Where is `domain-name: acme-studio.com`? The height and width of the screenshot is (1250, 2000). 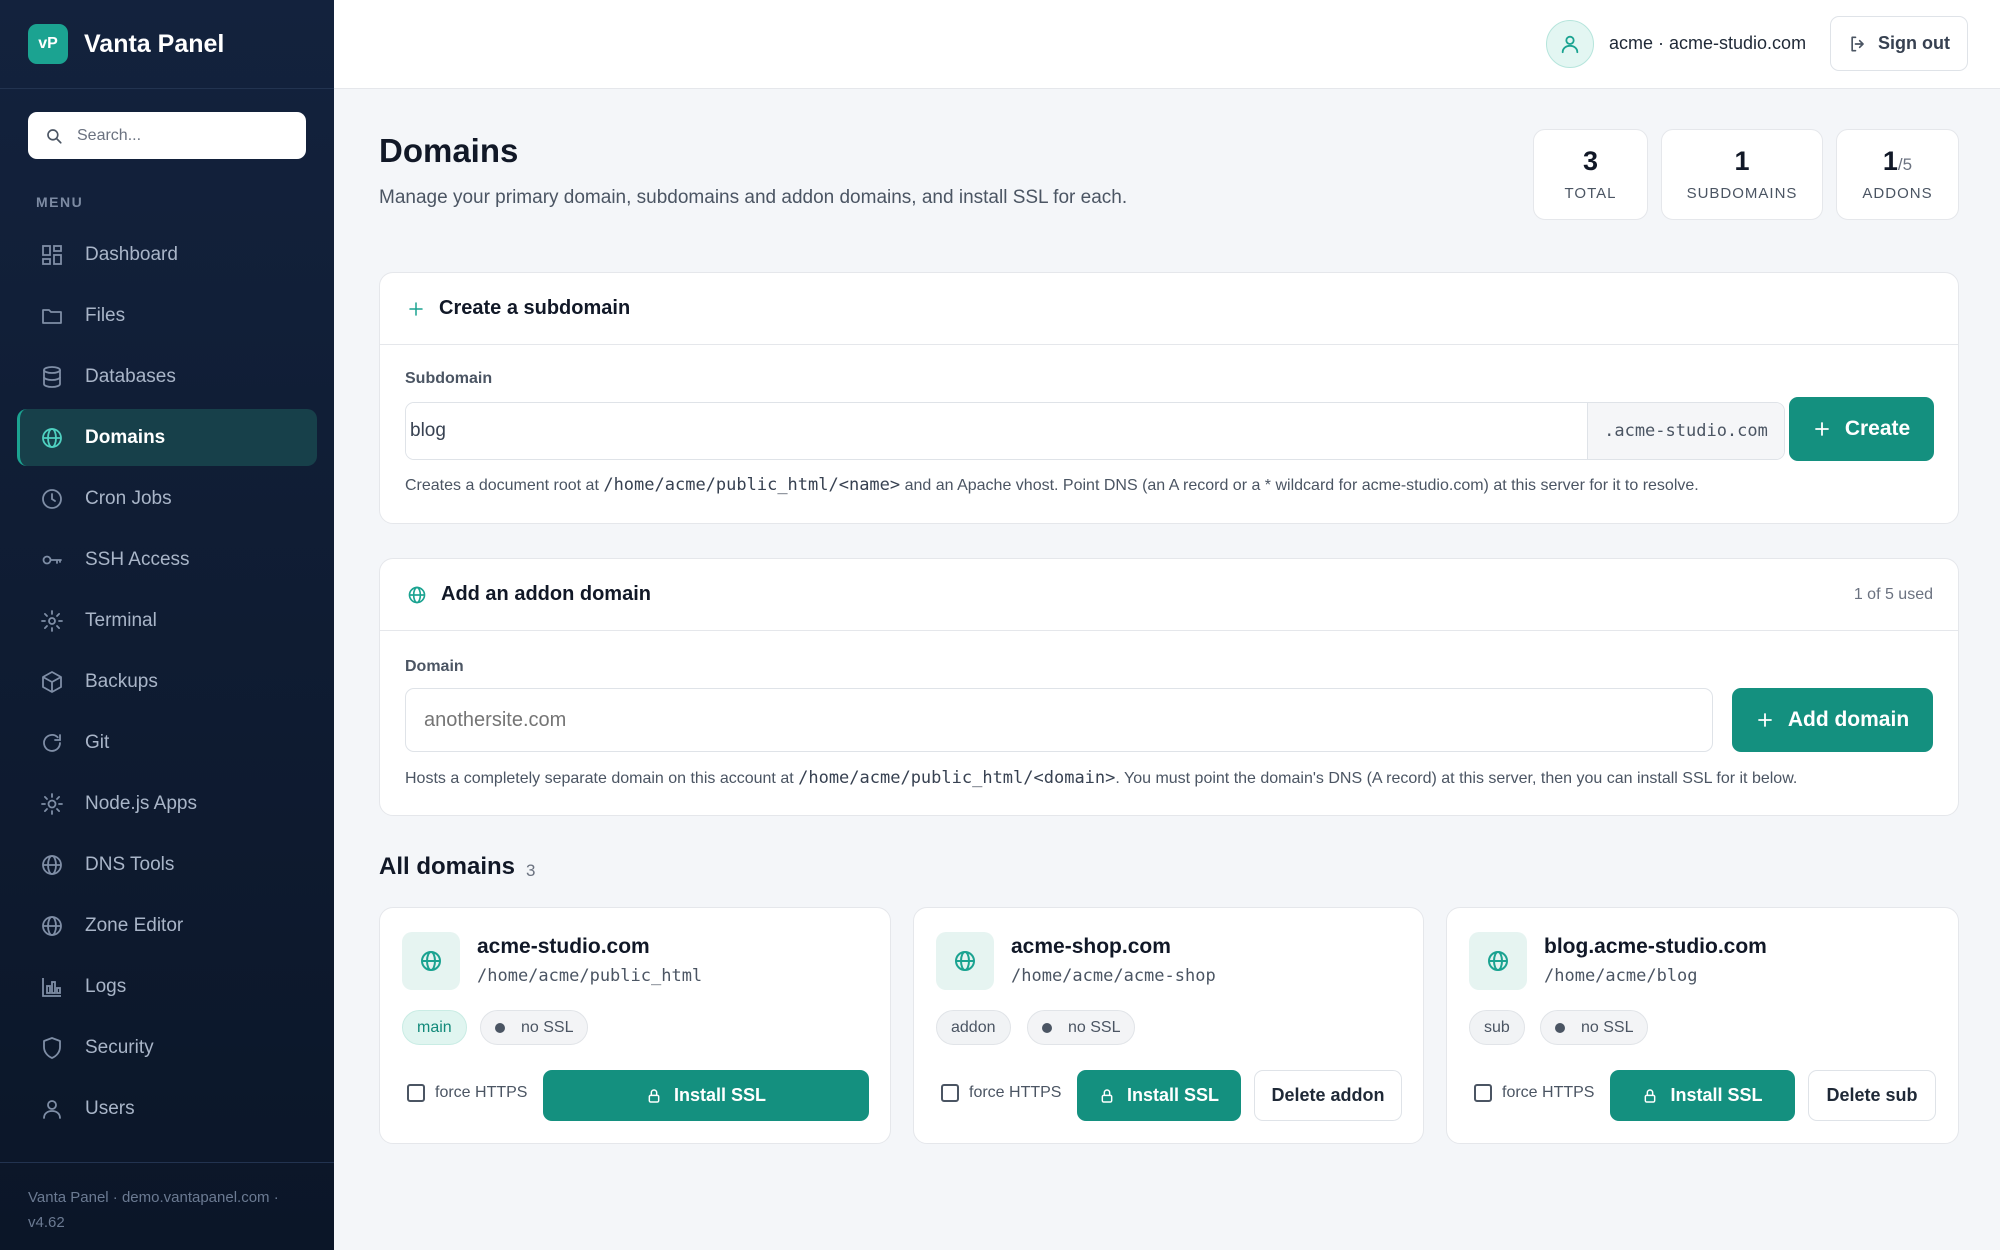
domain-name: acme-studio.com is located at coordinates (563, 946).